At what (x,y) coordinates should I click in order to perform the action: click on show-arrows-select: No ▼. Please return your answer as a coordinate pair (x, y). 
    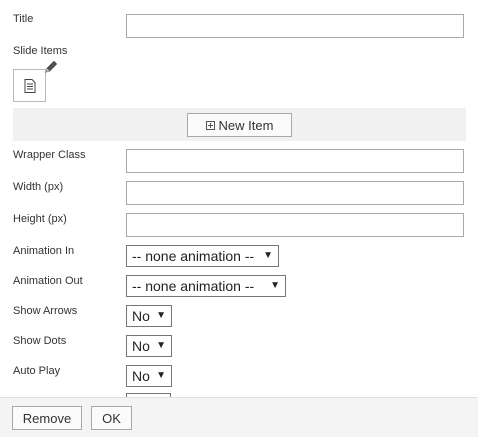
    Looking at the image, I should click on (149, 316).